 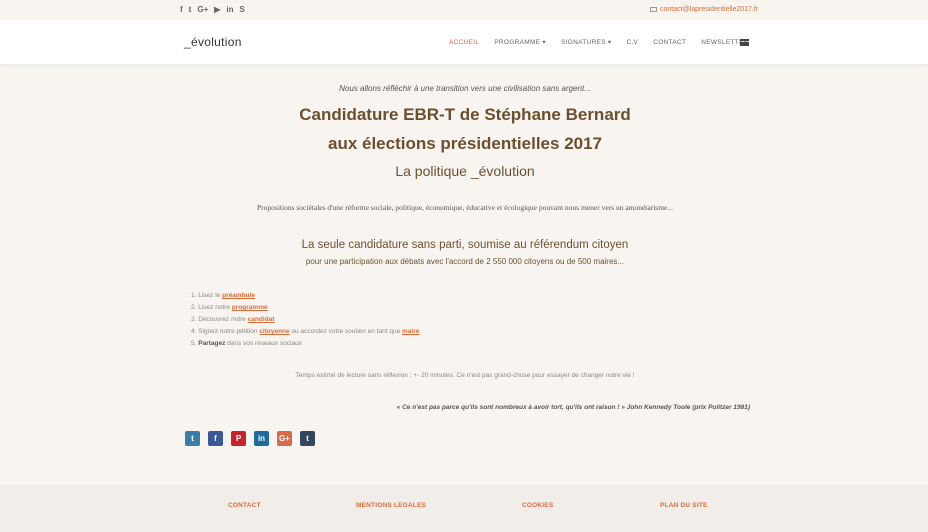 I want to click on programme-link: programme, so click(x=250, y=307).